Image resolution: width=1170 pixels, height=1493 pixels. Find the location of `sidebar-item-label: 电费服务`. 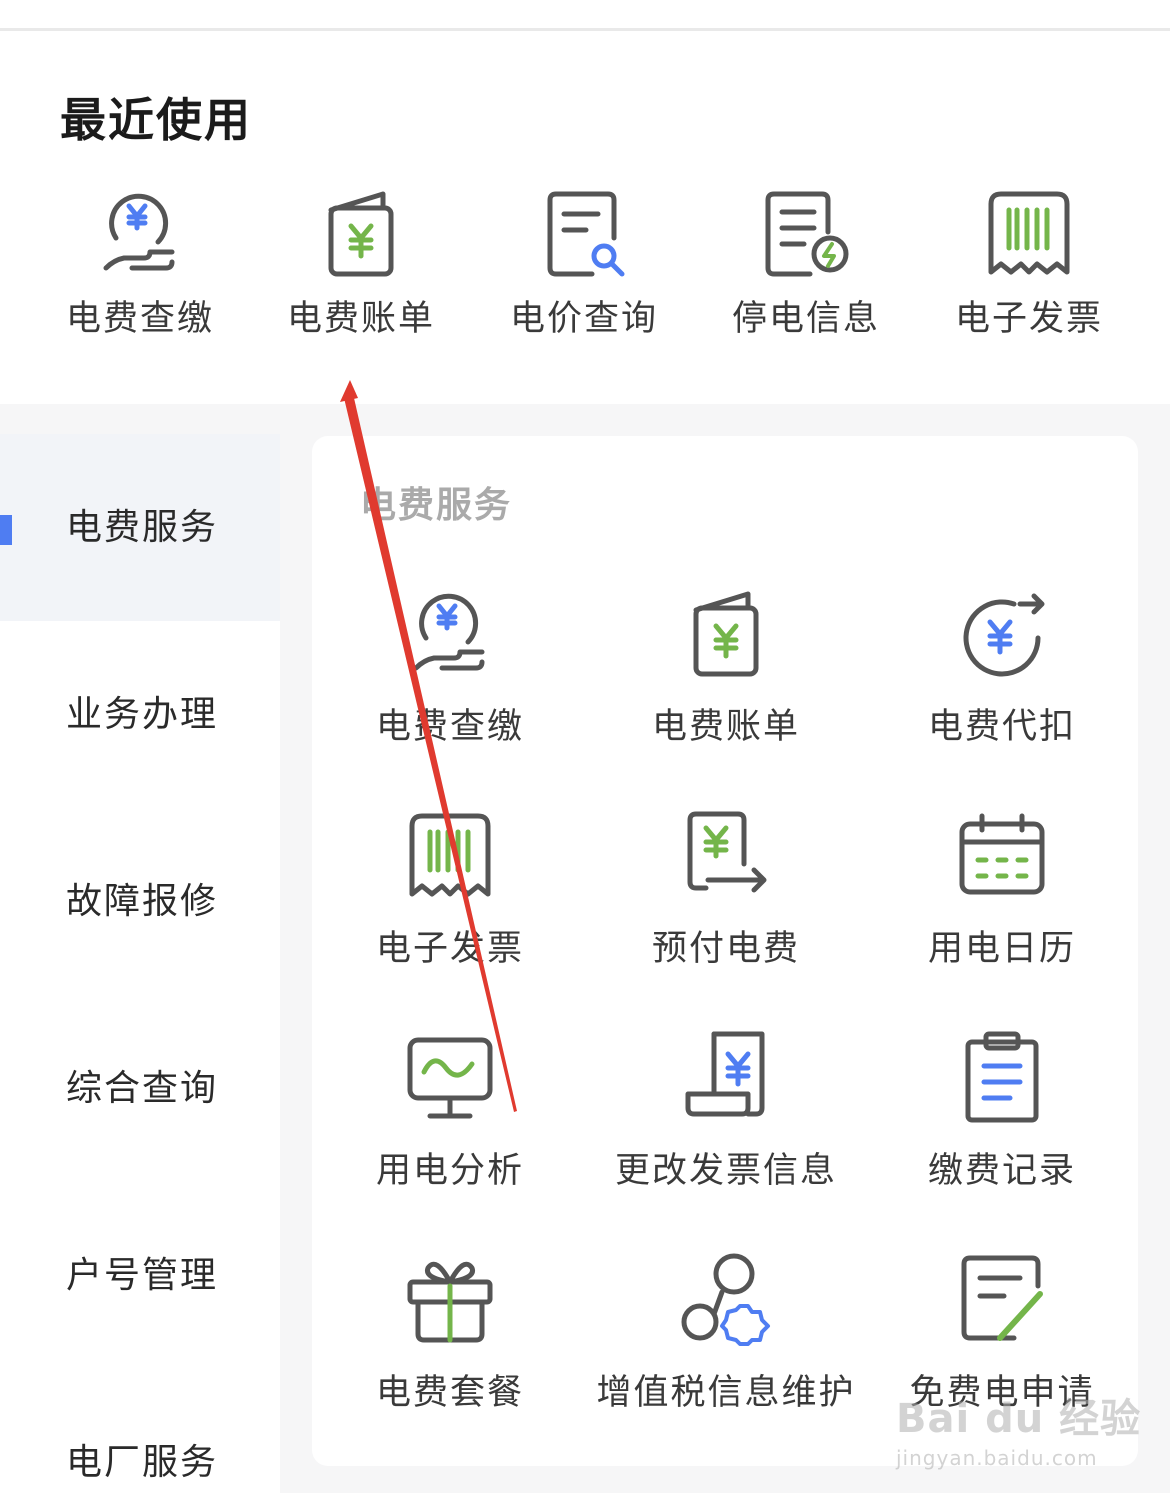

sidebar-item-label: 电费服务 is located at coordinates (142, 527).